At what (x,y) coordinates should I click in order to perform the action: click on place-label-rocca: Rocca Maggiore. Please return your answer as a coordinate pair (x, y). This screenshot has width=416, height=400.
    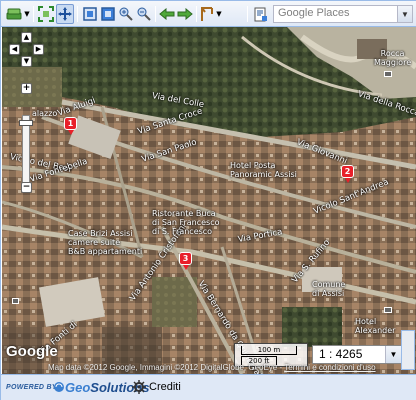
    Looking at the image, I should click on (392, 58).